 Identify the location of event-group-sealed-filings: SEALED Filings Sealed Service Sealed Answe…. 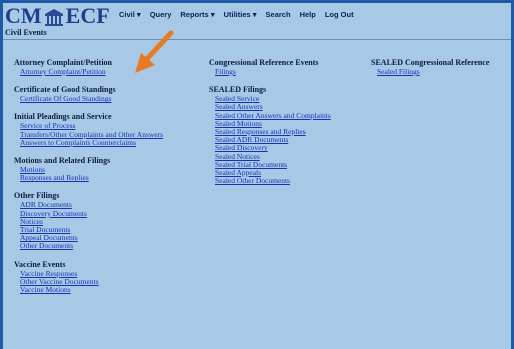
(270, 135).